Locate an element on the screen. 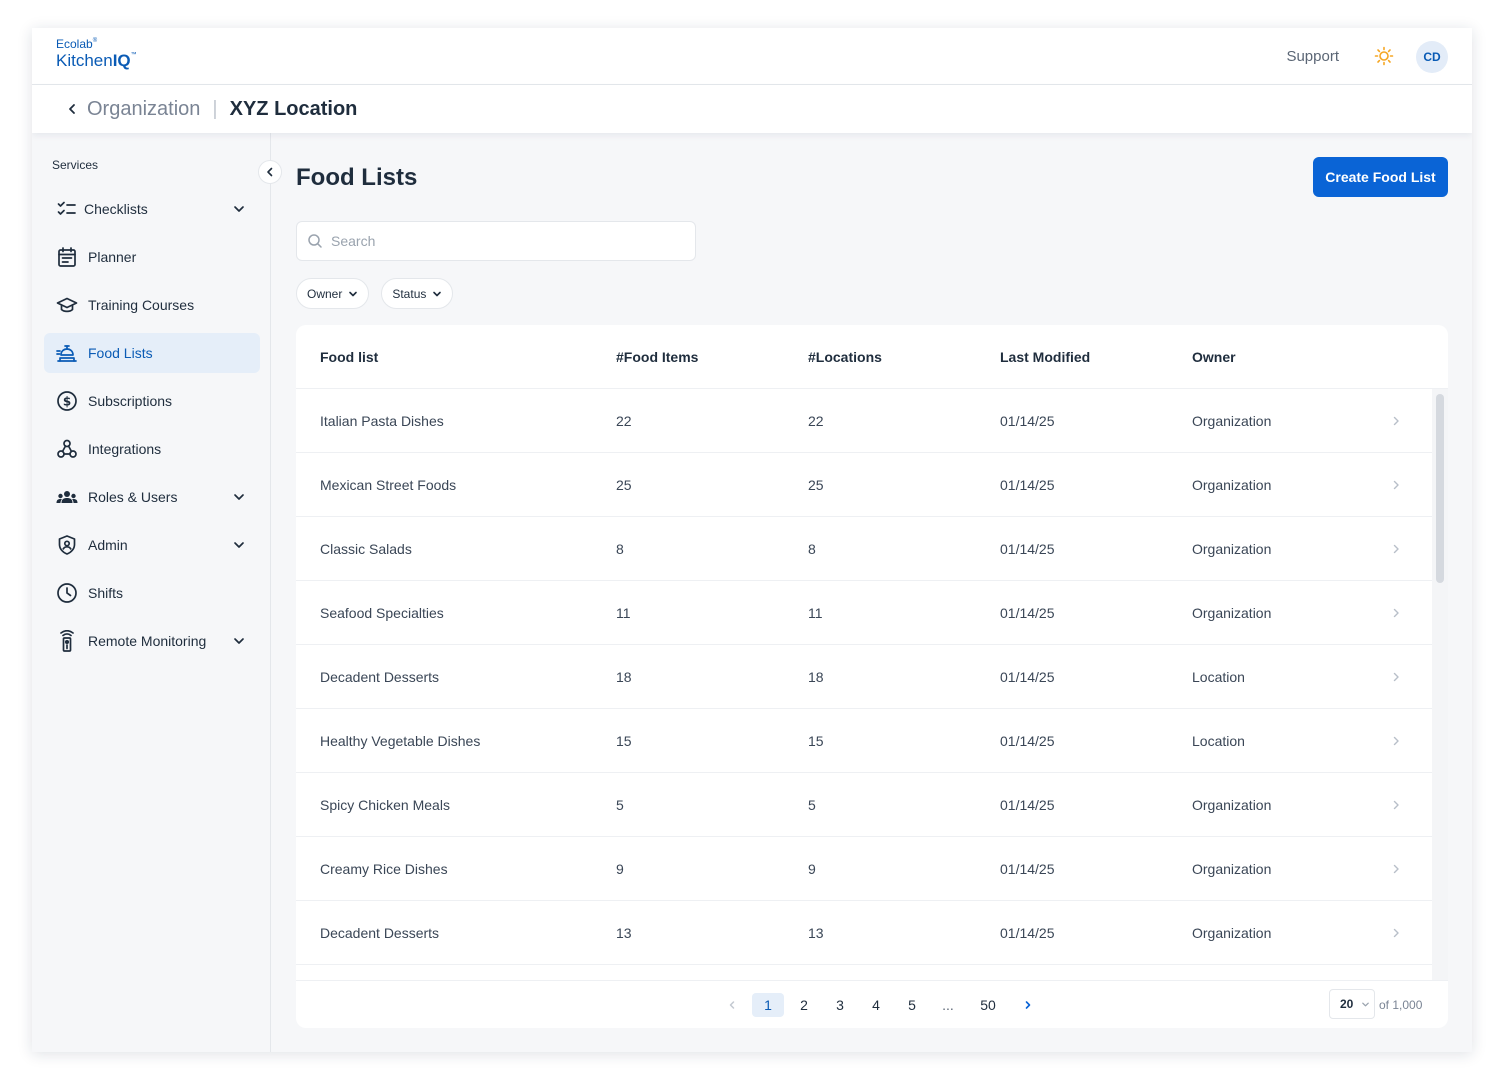 This screenshot has width=1504, height=1088. page-button-5: 5 is located at coordinates (912, 1005).